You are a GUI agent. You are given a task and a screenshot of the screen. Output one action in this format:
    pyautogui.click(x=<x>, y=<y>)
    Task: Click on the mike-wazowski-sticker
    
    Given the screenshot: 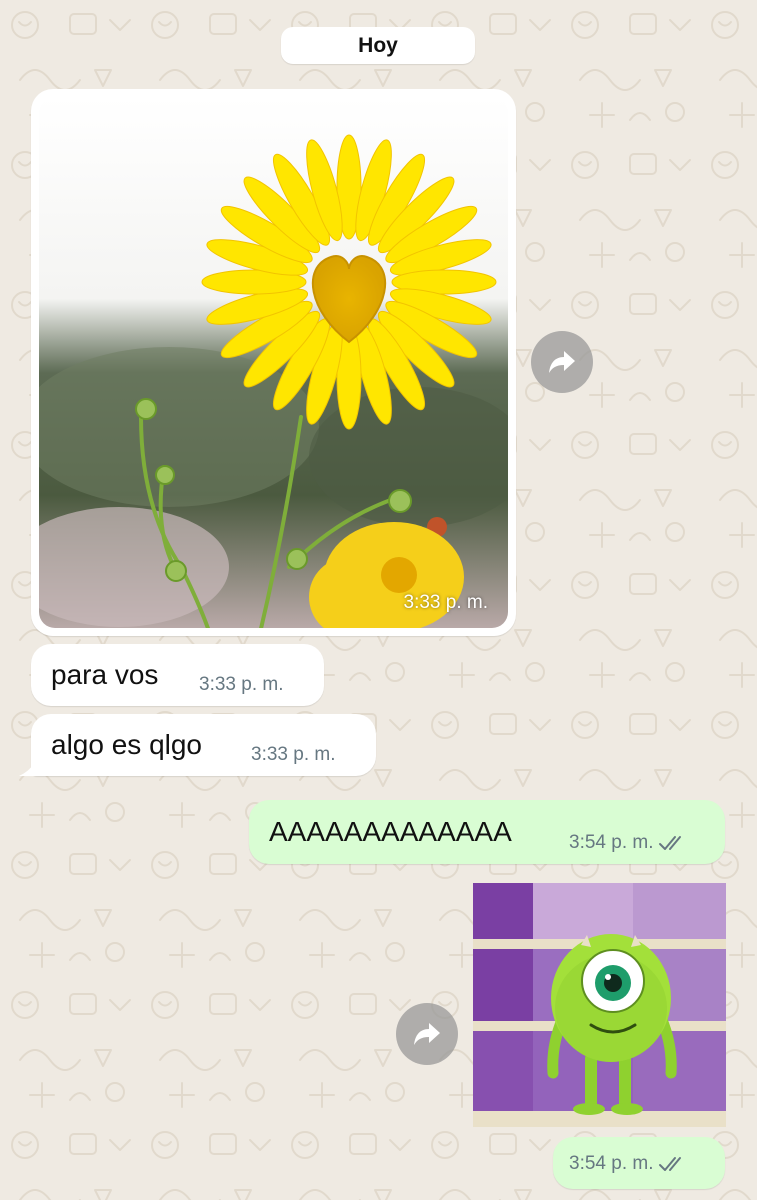 What is the action you would take?
    pyautogui.click(x=599, y=1005)
    